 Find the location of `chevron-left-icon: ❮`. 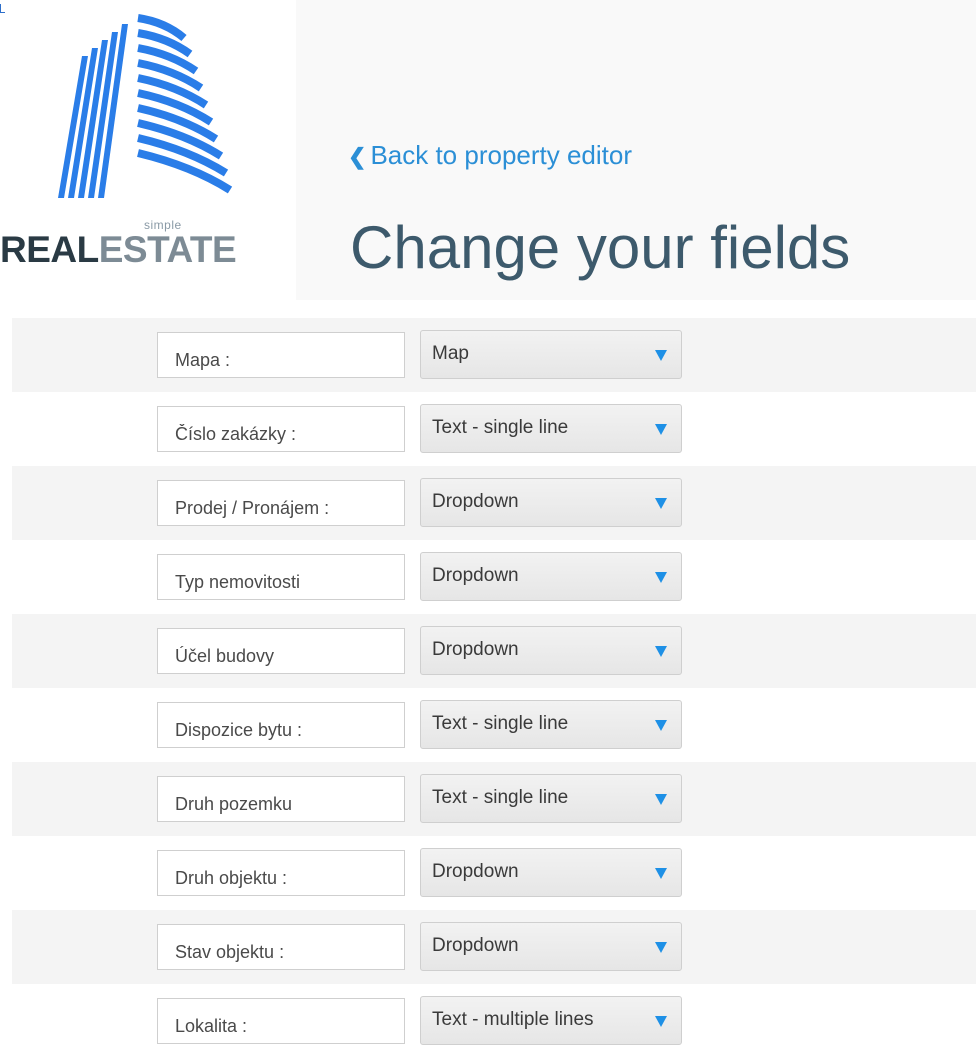

chevron-left-icon: ❮ is located at coordinates (357, 156).